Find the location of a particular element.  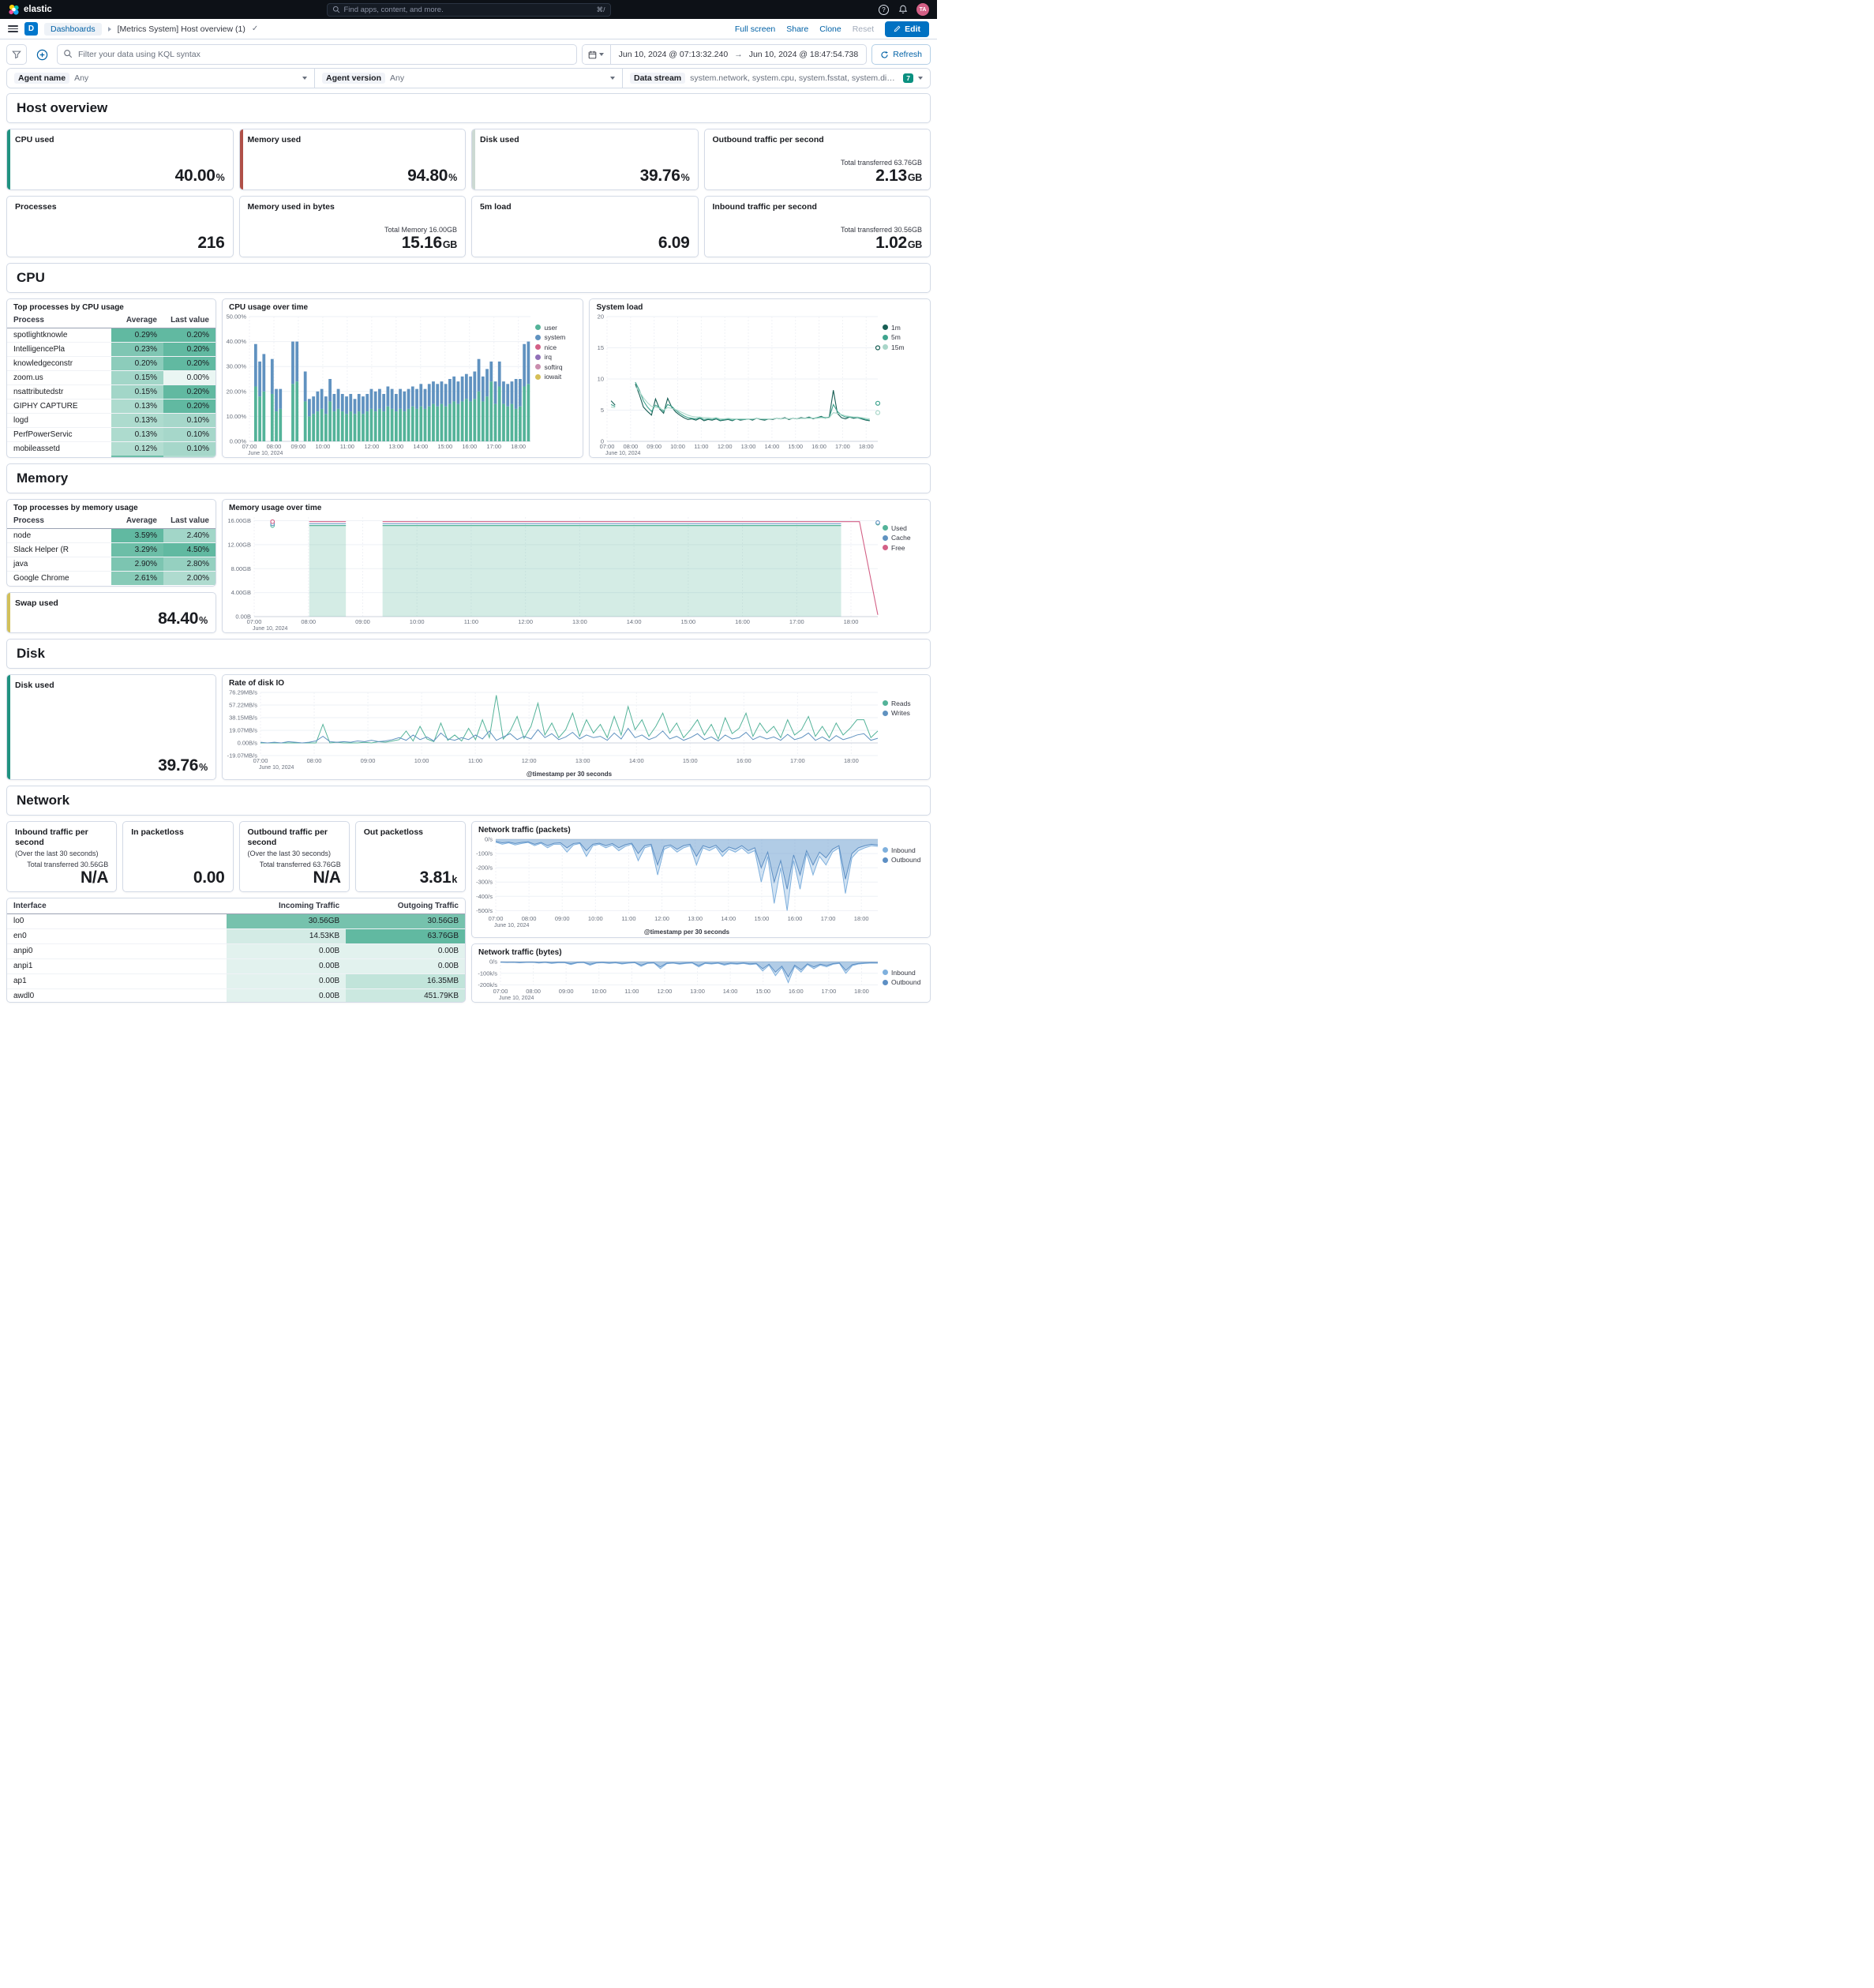

notifications-bell-icon is located at coordinates (903, 10).